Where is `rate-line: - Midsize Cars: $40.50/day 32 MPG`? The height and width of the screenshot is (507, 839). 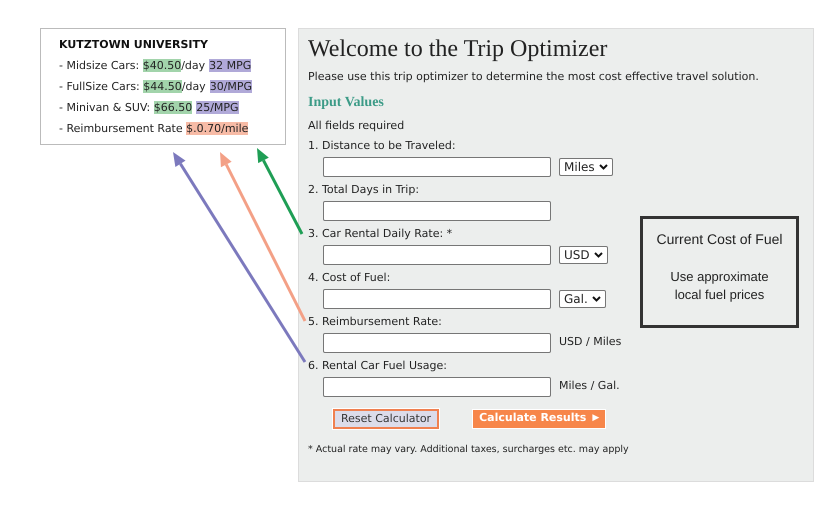
rate-line: - Midsize Cars: $40.50/day 32 MPG is located at coordinates (155, 66).